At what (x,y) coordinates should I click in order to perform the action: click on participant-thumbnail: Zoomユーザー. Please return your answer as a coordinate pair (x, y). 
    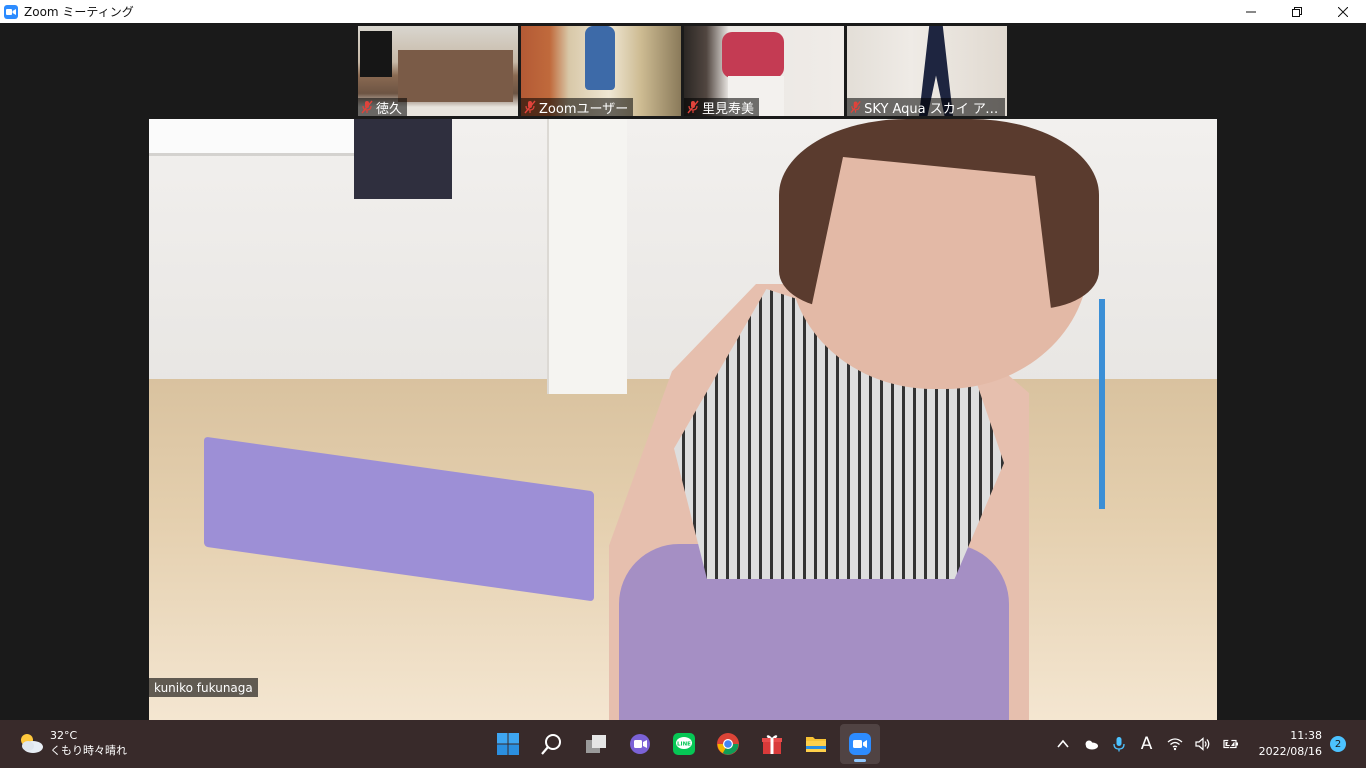
    Looking at the image, I should click on (601, 71).